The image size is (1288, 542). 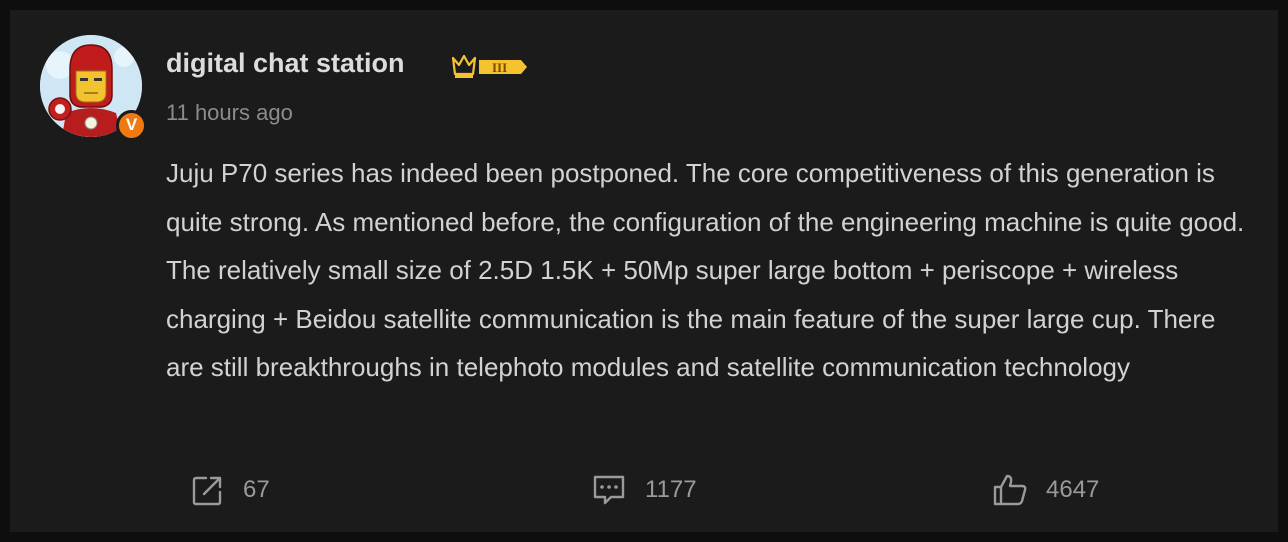 I want to click on level-badge-text: III, so click(x=499, y=67).